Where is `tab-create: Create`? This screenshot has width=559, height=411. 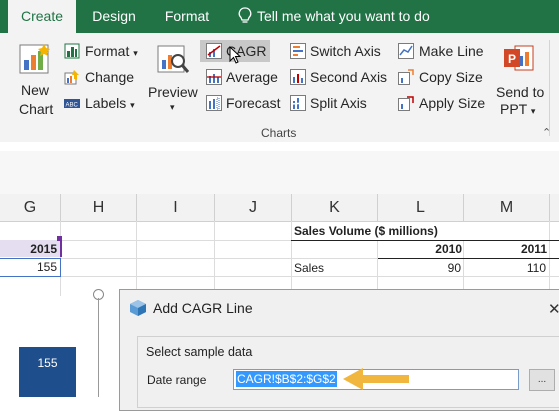
tab-create: Create is located at coordinates (42, 16).